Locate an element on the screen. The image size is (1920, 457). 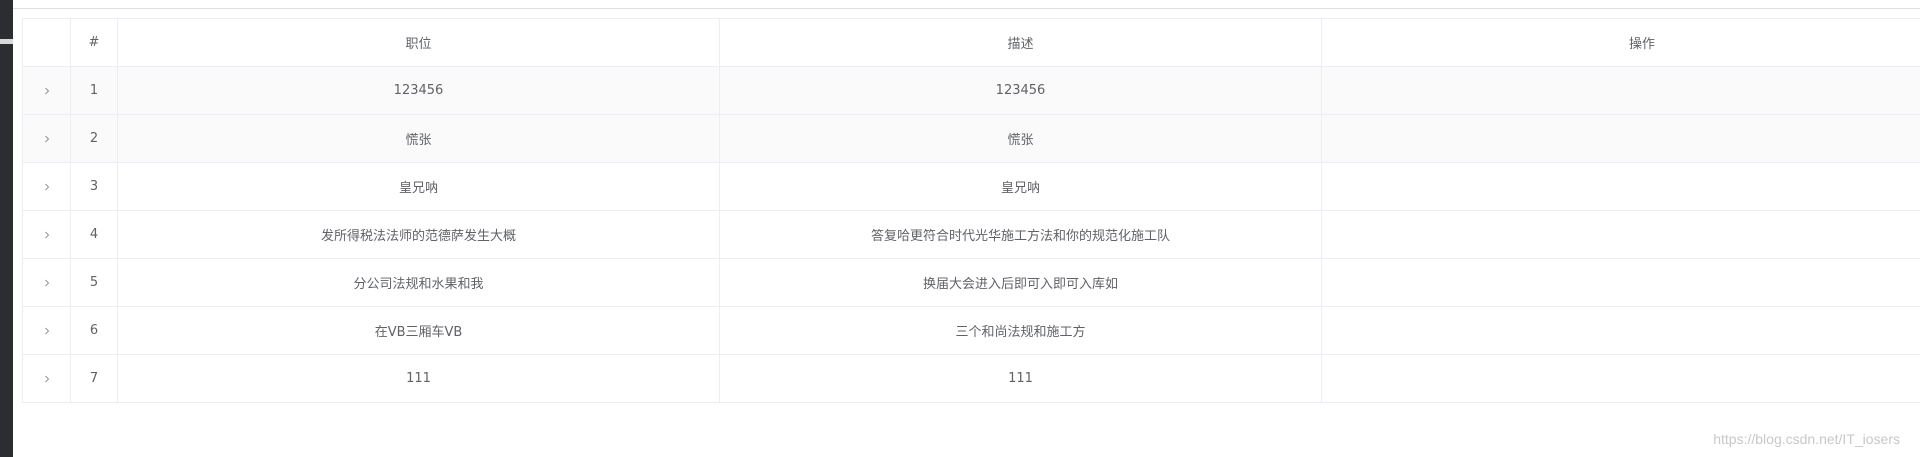
header-expand is located at coordinates (46, 42).